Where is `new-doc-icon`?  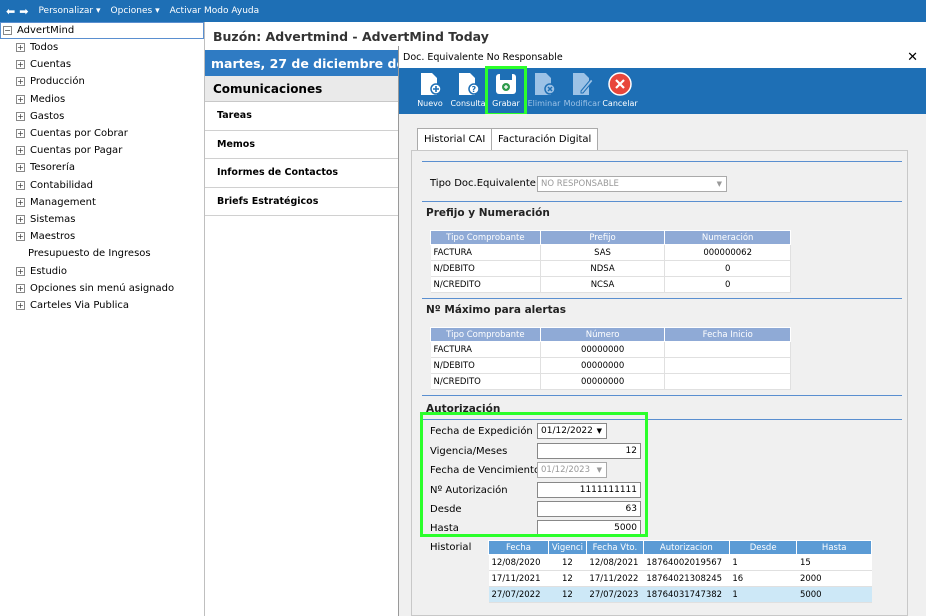
new-doc-icon is located at coordinates (431, 84).